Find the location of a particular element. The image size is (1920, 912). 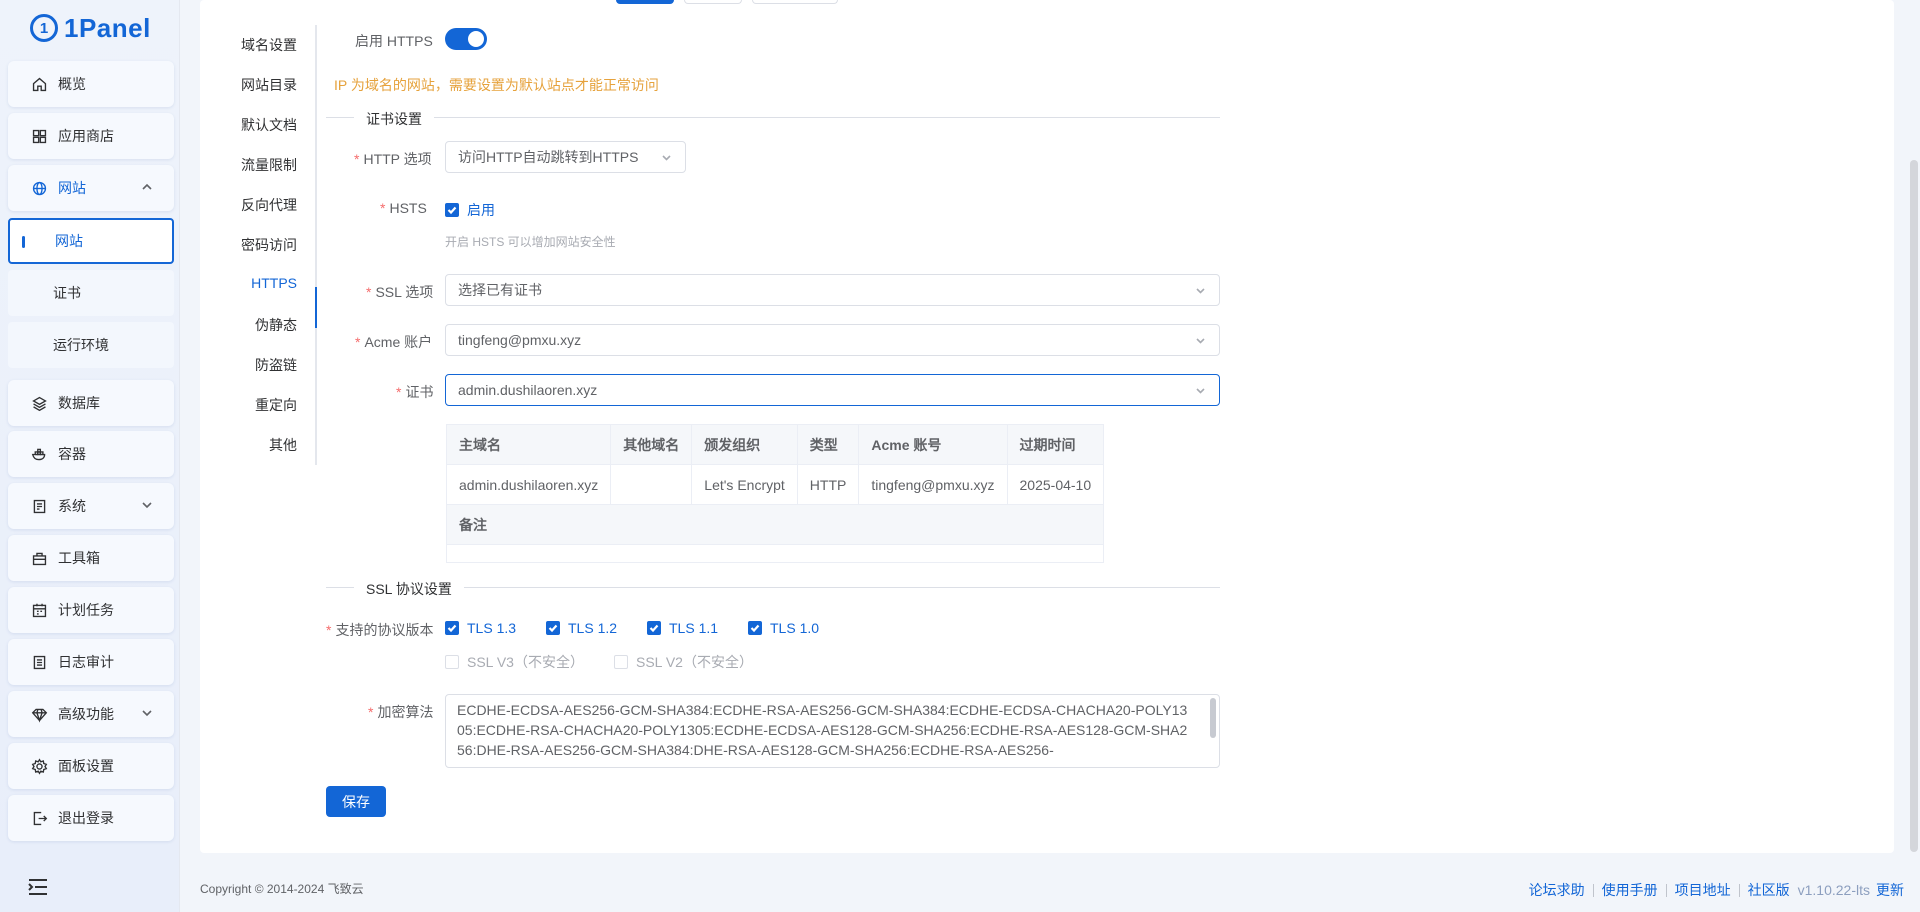

tab-anti-leech: 防盗链 is located at coordinates (276, 365).